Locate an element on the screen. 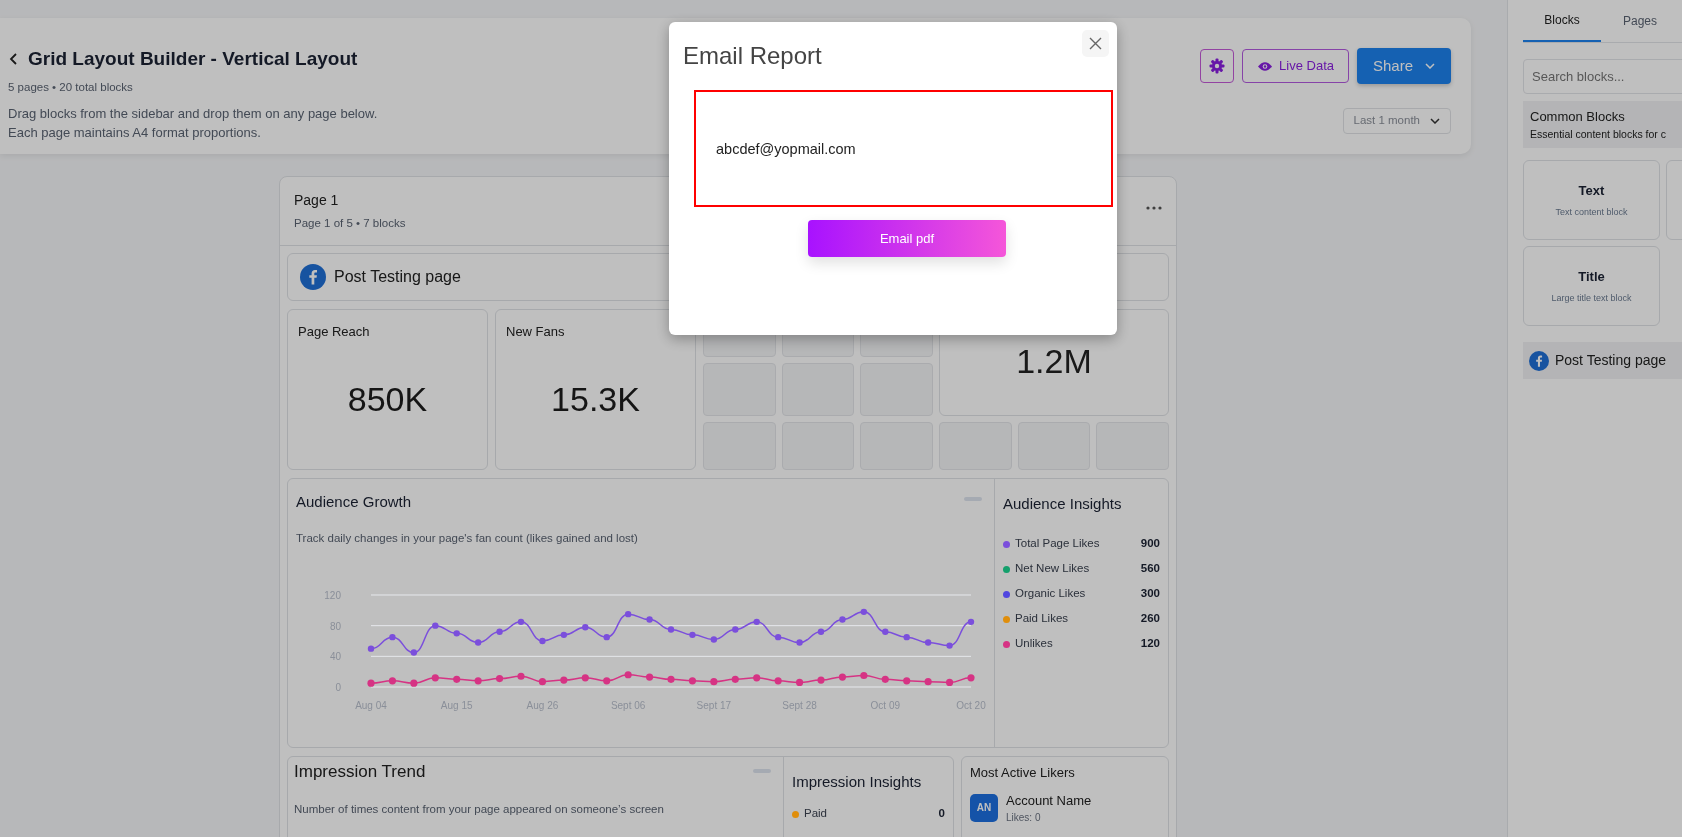 The height and width of the screenshot is (837, 1682). gear-icon is located at coordinates (1217, 66).